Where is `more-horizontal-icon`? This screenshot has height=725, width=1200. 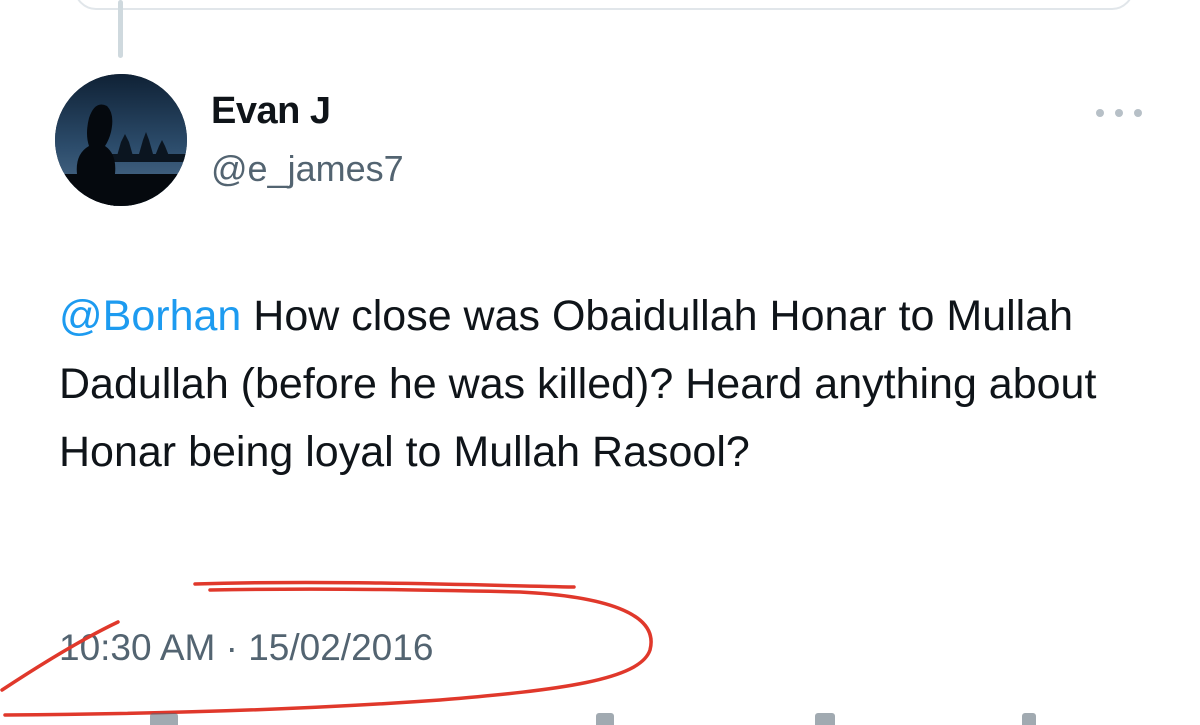
more-horizontal-icon is located at coordinates (1119, 113).